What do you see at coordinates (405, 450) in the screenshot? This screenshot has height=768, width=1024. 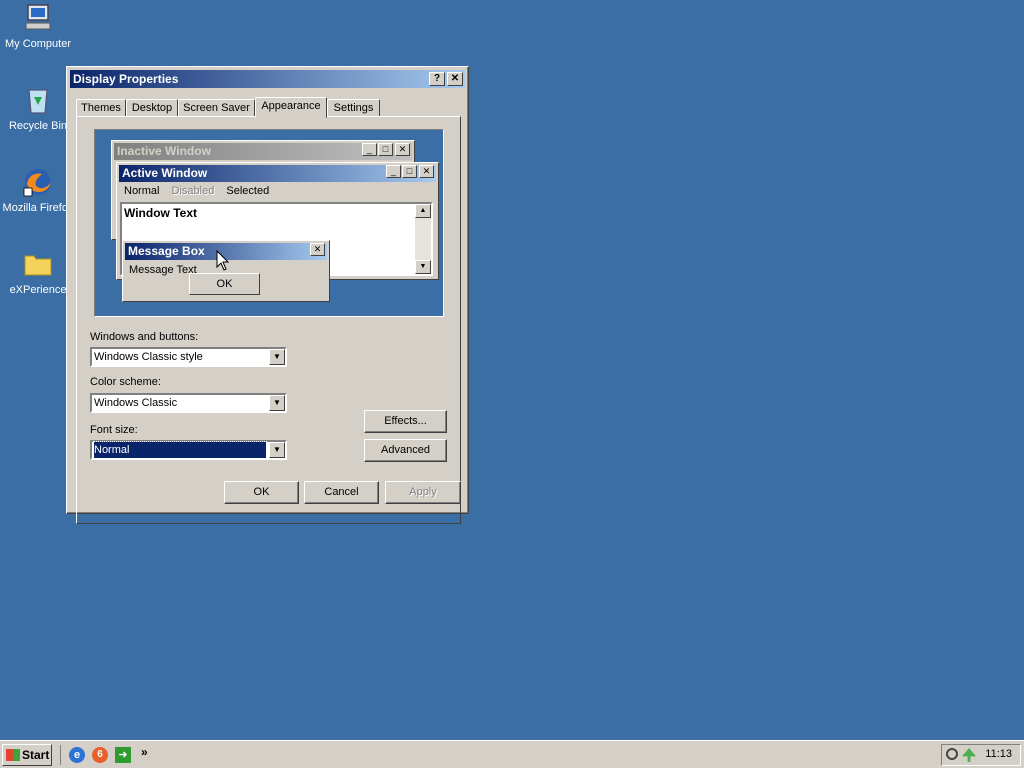 I see `advanced-button: Advanced` at bounding box center [405, 450].